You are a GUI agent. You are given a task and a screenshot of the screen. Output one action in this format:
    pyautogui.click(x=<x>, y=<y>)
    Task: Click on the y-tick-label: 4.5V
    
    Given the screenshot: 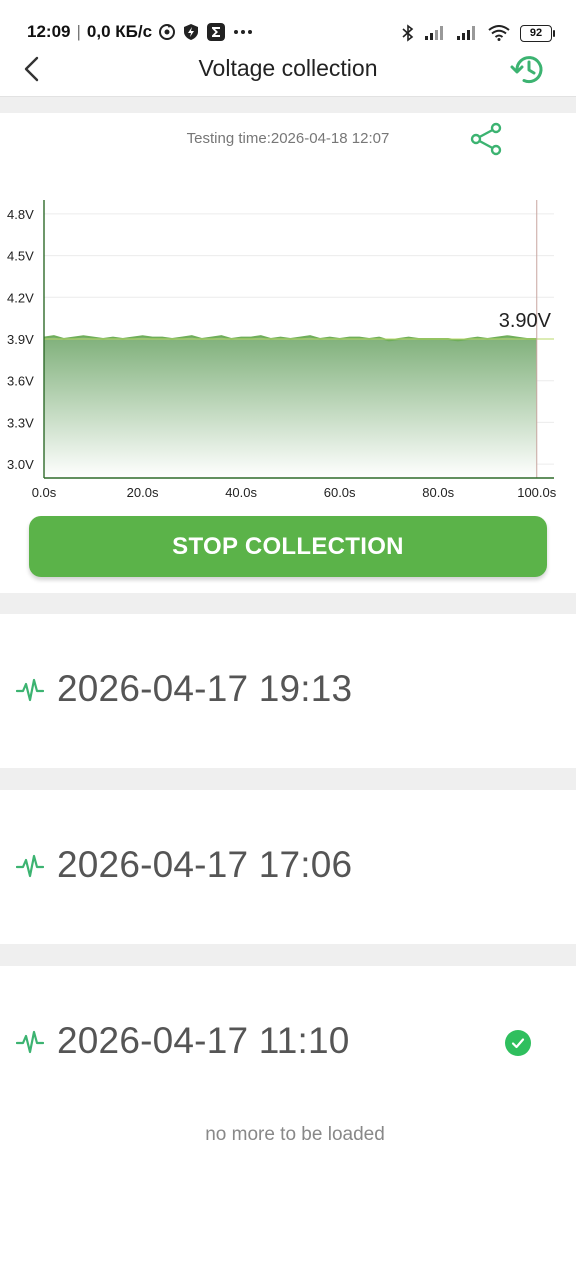 What is the action you would take?
    pyautogui.click(x=20, y=256)
    